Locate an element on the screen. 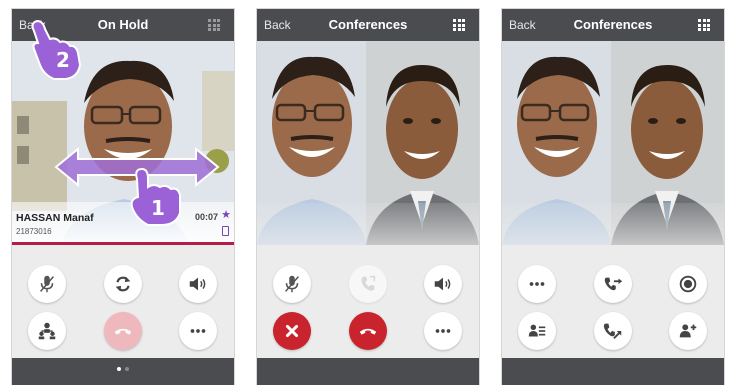 Image resolution: width=732 pixels, height=385 pixels. transfer-icon is located at coordinates (613, 284).